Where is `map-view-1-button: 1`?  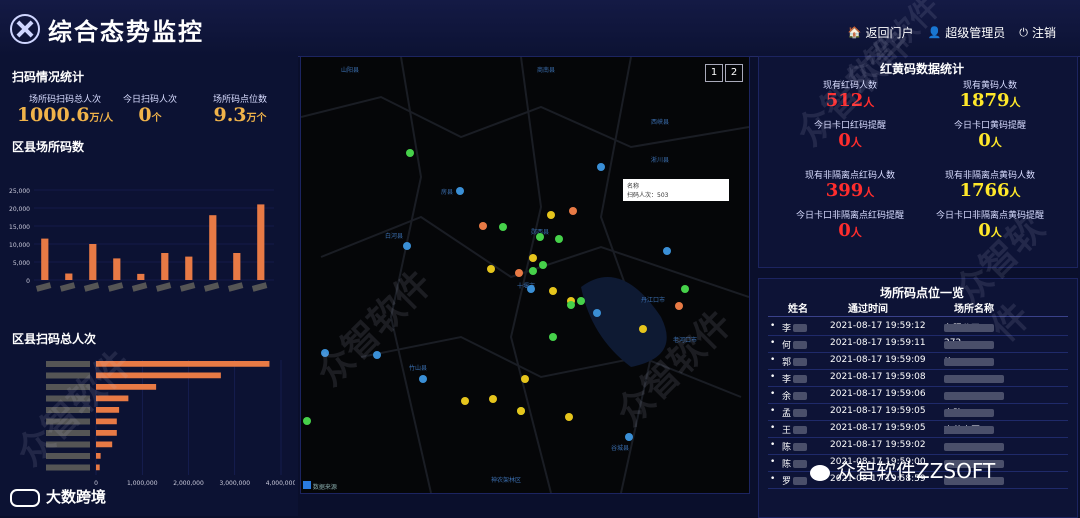 map-view-1-button: 1 is located at coordinates (714, 73).